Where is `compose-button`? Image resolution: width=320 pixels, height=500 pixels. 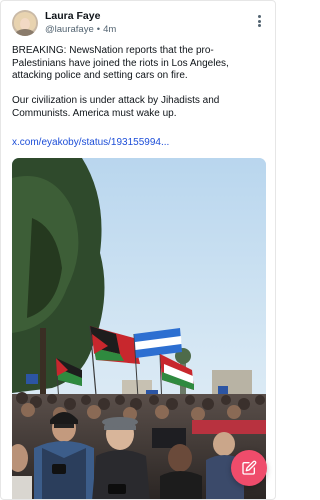
compose-button is located at coordinates (249, 468).